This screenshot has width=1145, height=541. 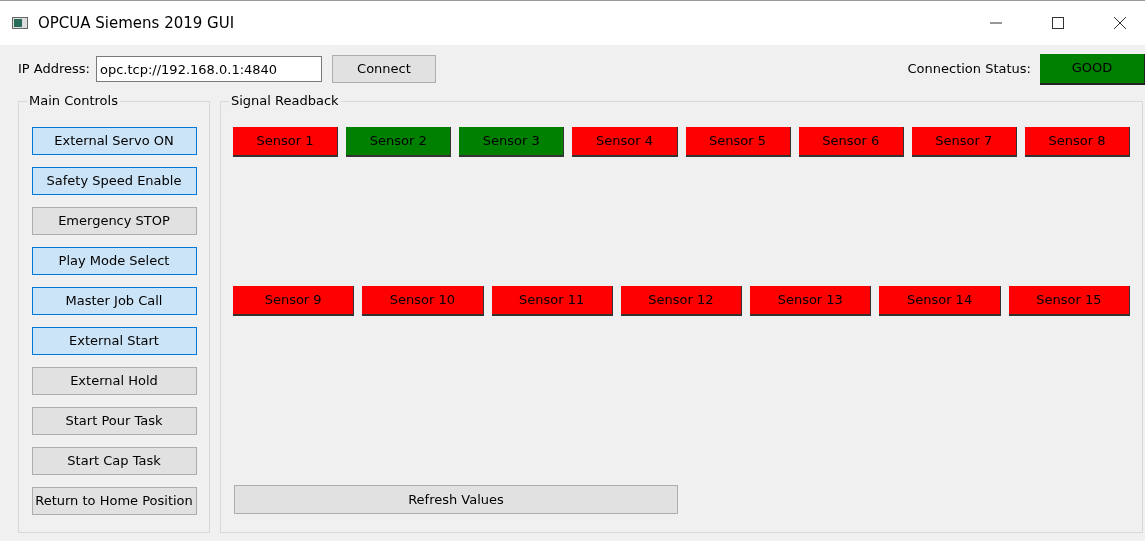 I want to click on ip-address-label: IP Address:, so click(x=54, y=69).